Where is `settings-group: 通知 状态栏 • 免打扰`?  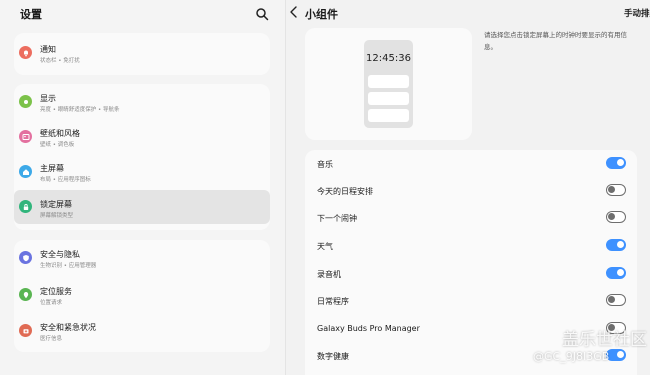 settings-group: 通知 状态栏 • 免打扰 is located at coordinates (142, 54).